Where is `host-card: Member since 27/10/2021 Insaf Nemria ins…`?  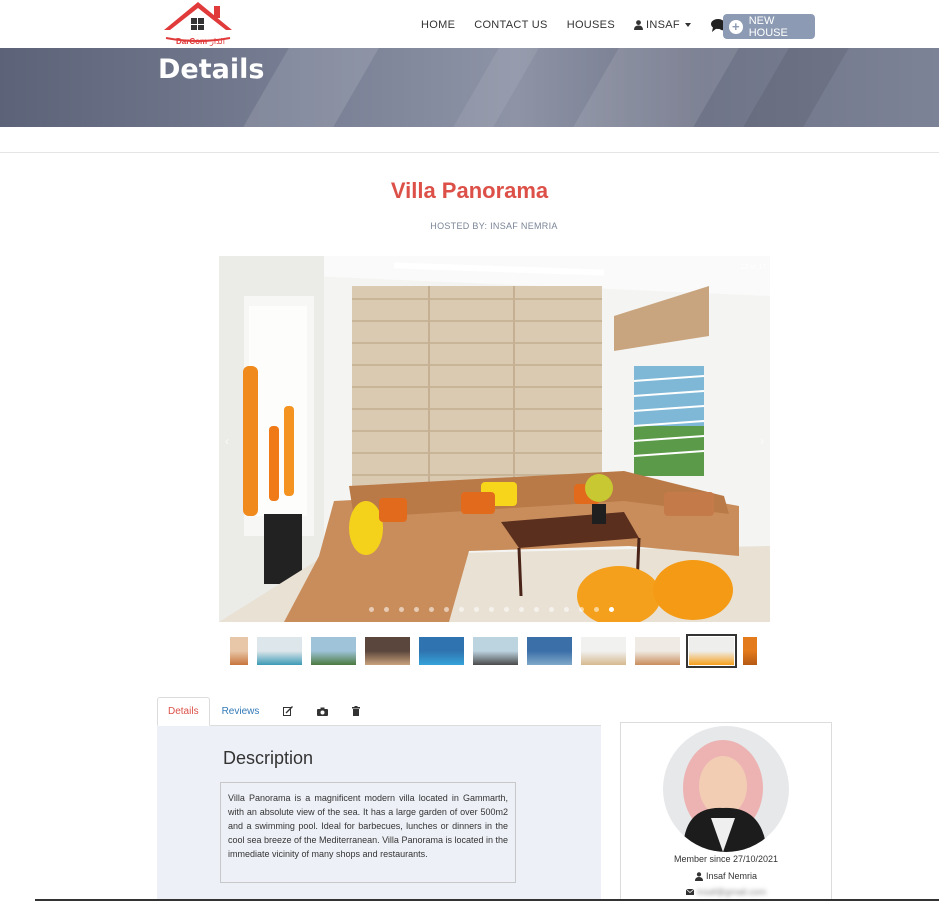 host-card: Member since 27/10/2021 Insaf Nemria ins… is located at coordinates (726, 811).